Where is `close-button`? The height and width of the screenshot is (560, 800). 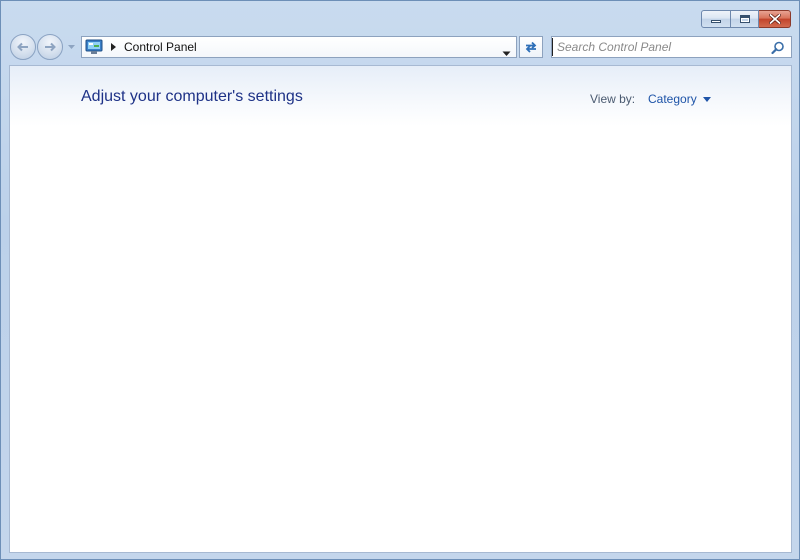
close-button is located at coordinates (775, 19).